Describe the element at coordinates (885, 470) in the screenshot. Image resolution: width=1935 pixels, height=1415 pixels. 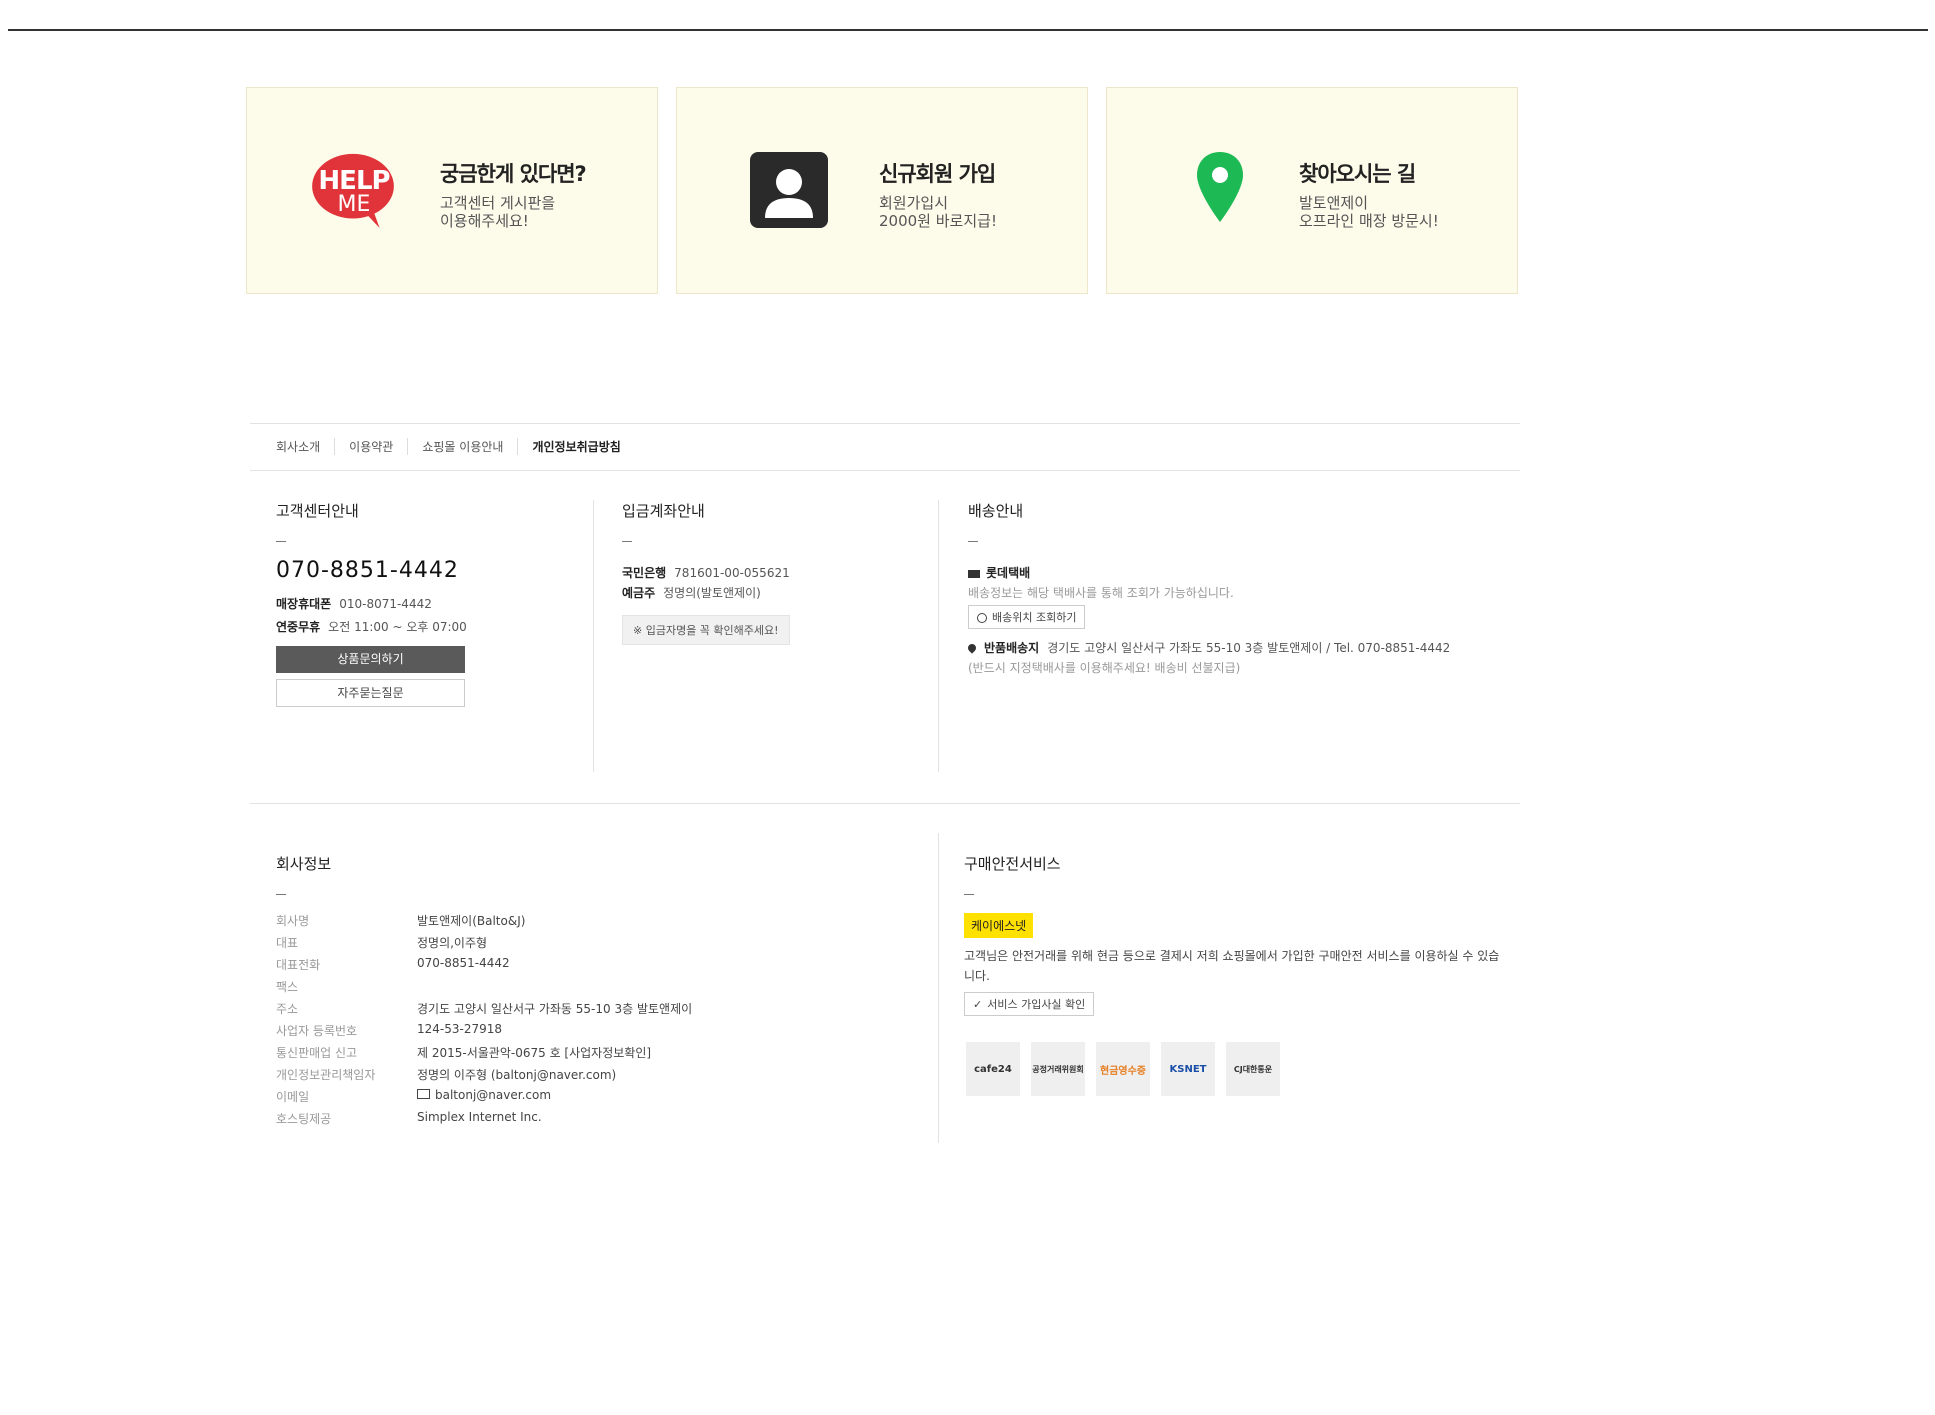
I see `nav-bottom-line` at that location.